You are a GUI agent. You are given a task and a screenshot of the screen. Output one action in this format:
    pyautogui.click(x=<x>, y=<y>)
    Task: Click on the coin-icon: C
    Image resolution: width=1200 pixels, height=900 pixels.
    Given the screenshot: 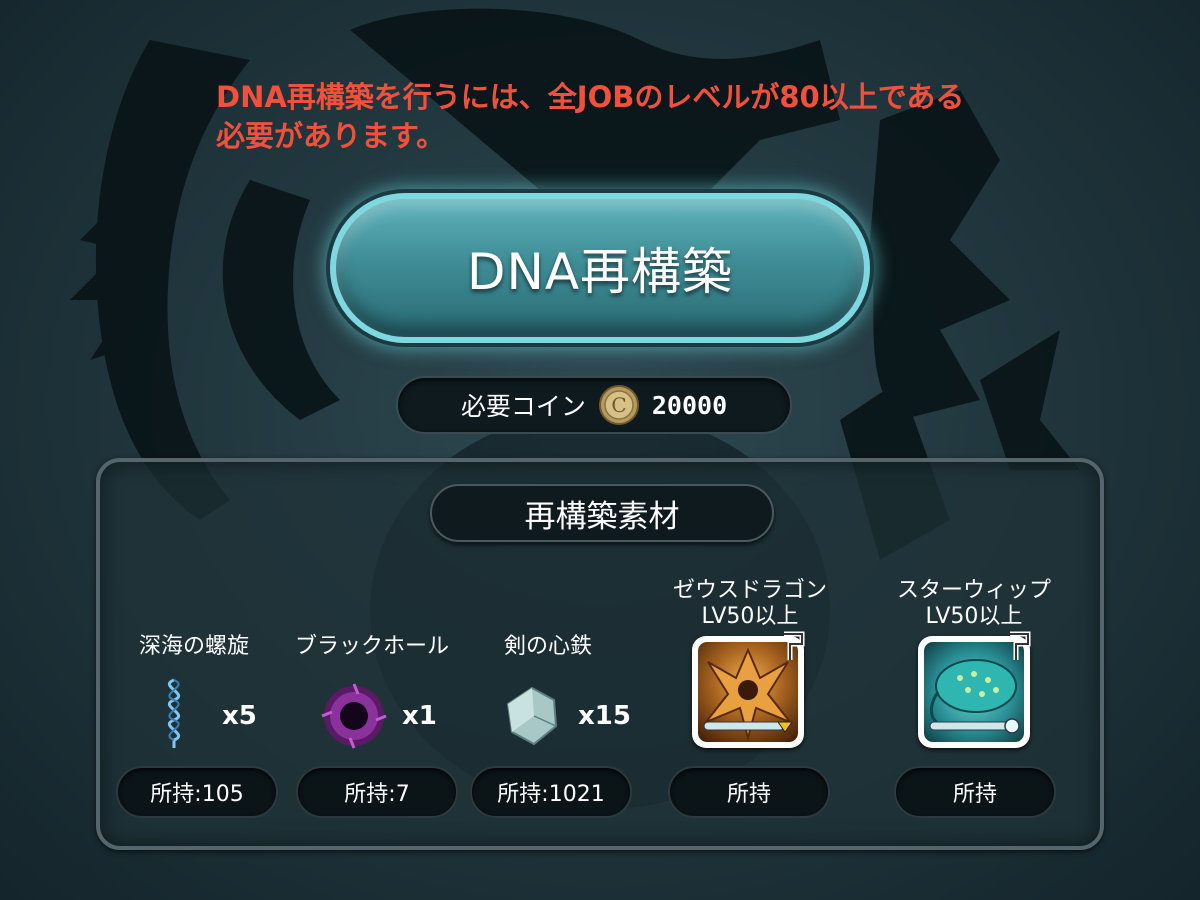 What is the action you would take?
    pyautogui.click(x=618, y=405)
    